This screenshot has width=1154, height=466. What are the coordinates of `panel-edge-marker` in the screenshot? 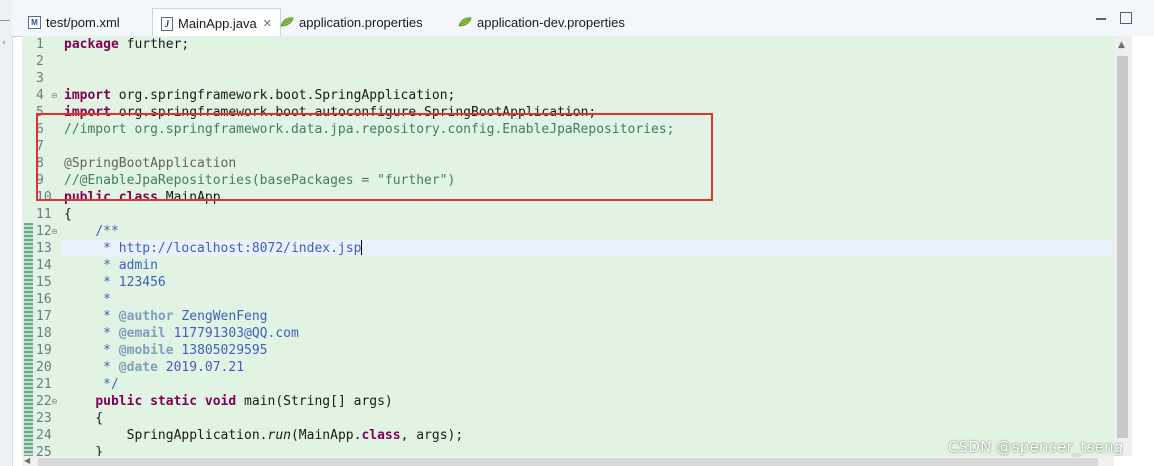 It's located at (5, 20).